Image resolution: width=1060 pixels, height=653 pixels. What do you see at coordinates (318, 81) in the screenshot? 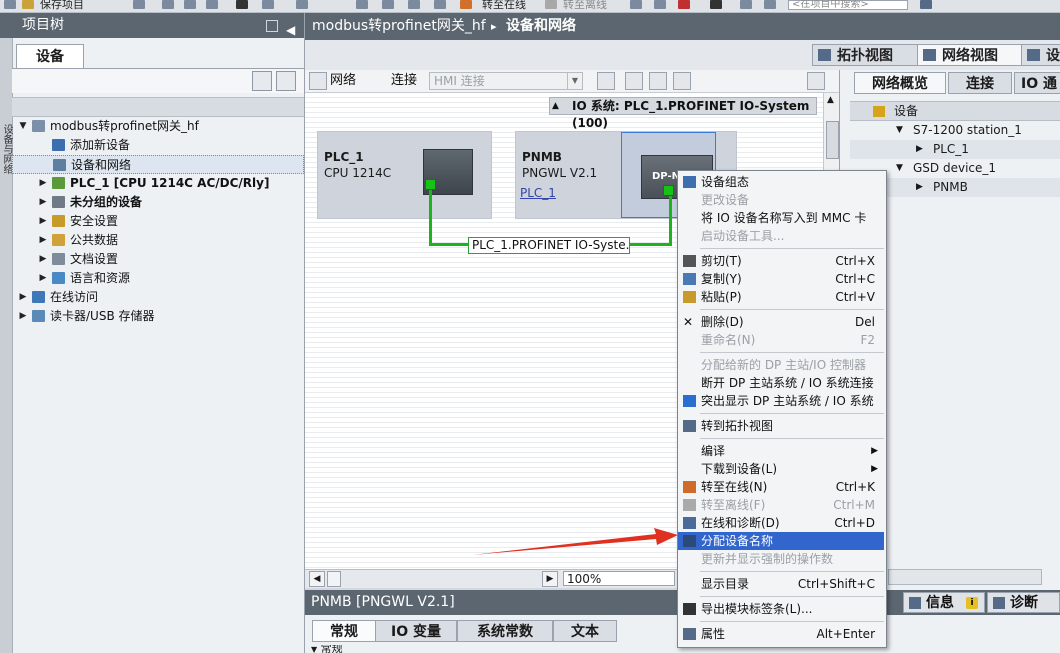
I see `network-mode-icon` at bounding box center [318, 81].